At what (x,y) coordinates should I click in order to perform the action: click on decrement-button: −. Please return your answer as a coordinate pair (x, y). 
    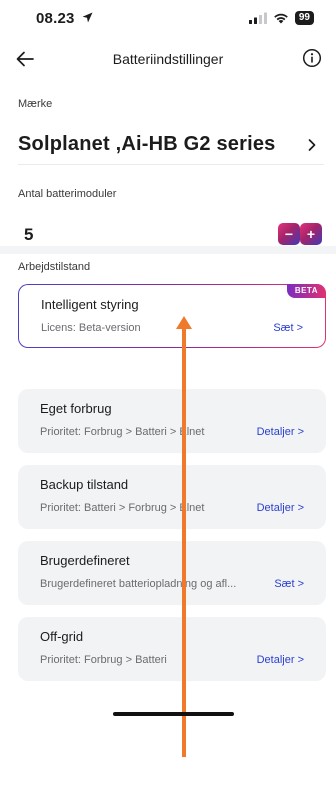
    Looking at the image, I should click on (289, 234).